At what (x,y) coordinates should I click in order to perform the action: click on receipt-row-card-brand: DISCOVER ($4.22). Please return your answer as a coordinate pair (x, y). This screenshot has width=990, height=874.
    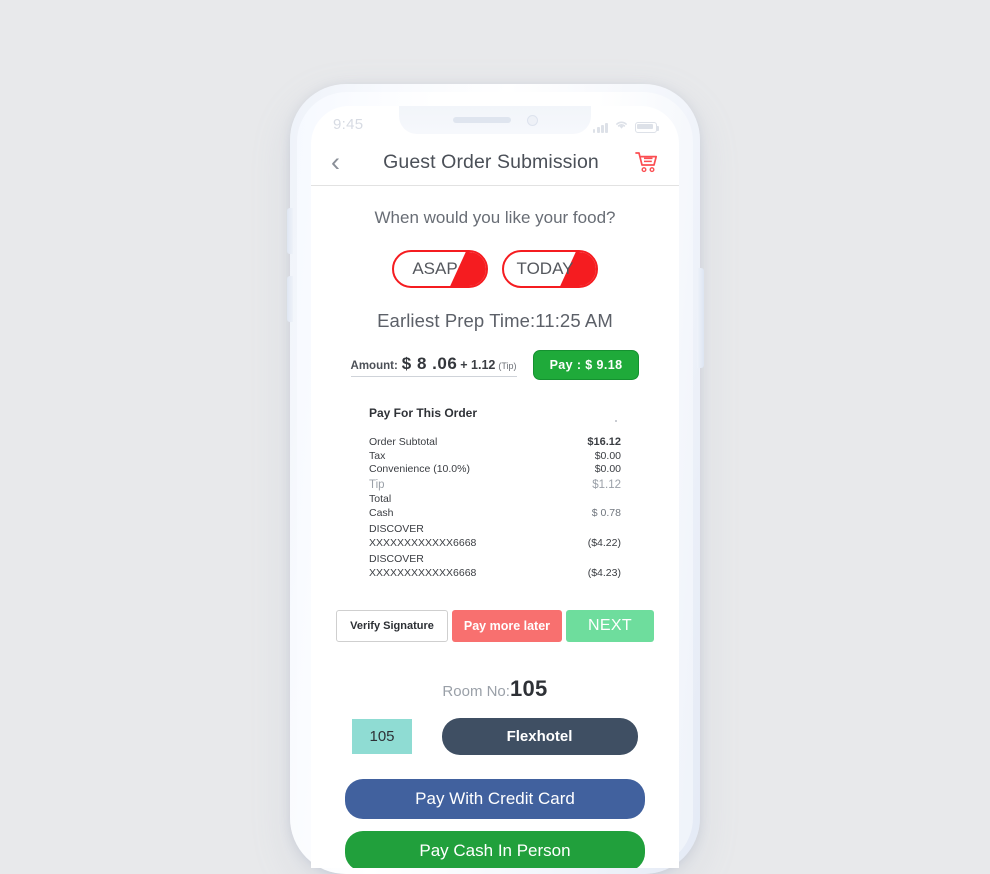
    Looking at the image, I should click on (495, 529).